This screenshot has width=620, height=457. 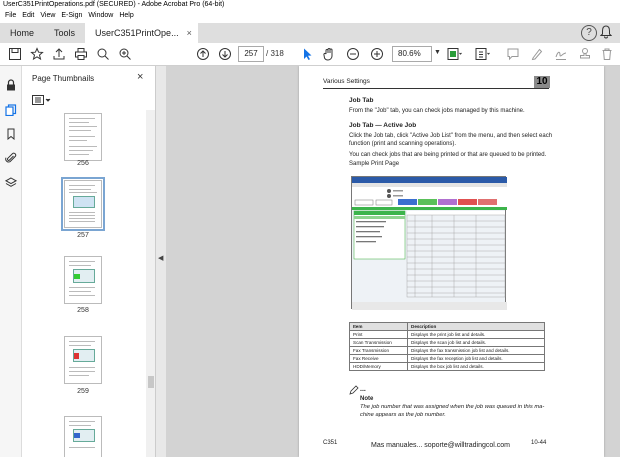 What do you see at coordinates (542, 82) in the screenshot?
I see `section-number: 10` at bounding box center [542, 82].